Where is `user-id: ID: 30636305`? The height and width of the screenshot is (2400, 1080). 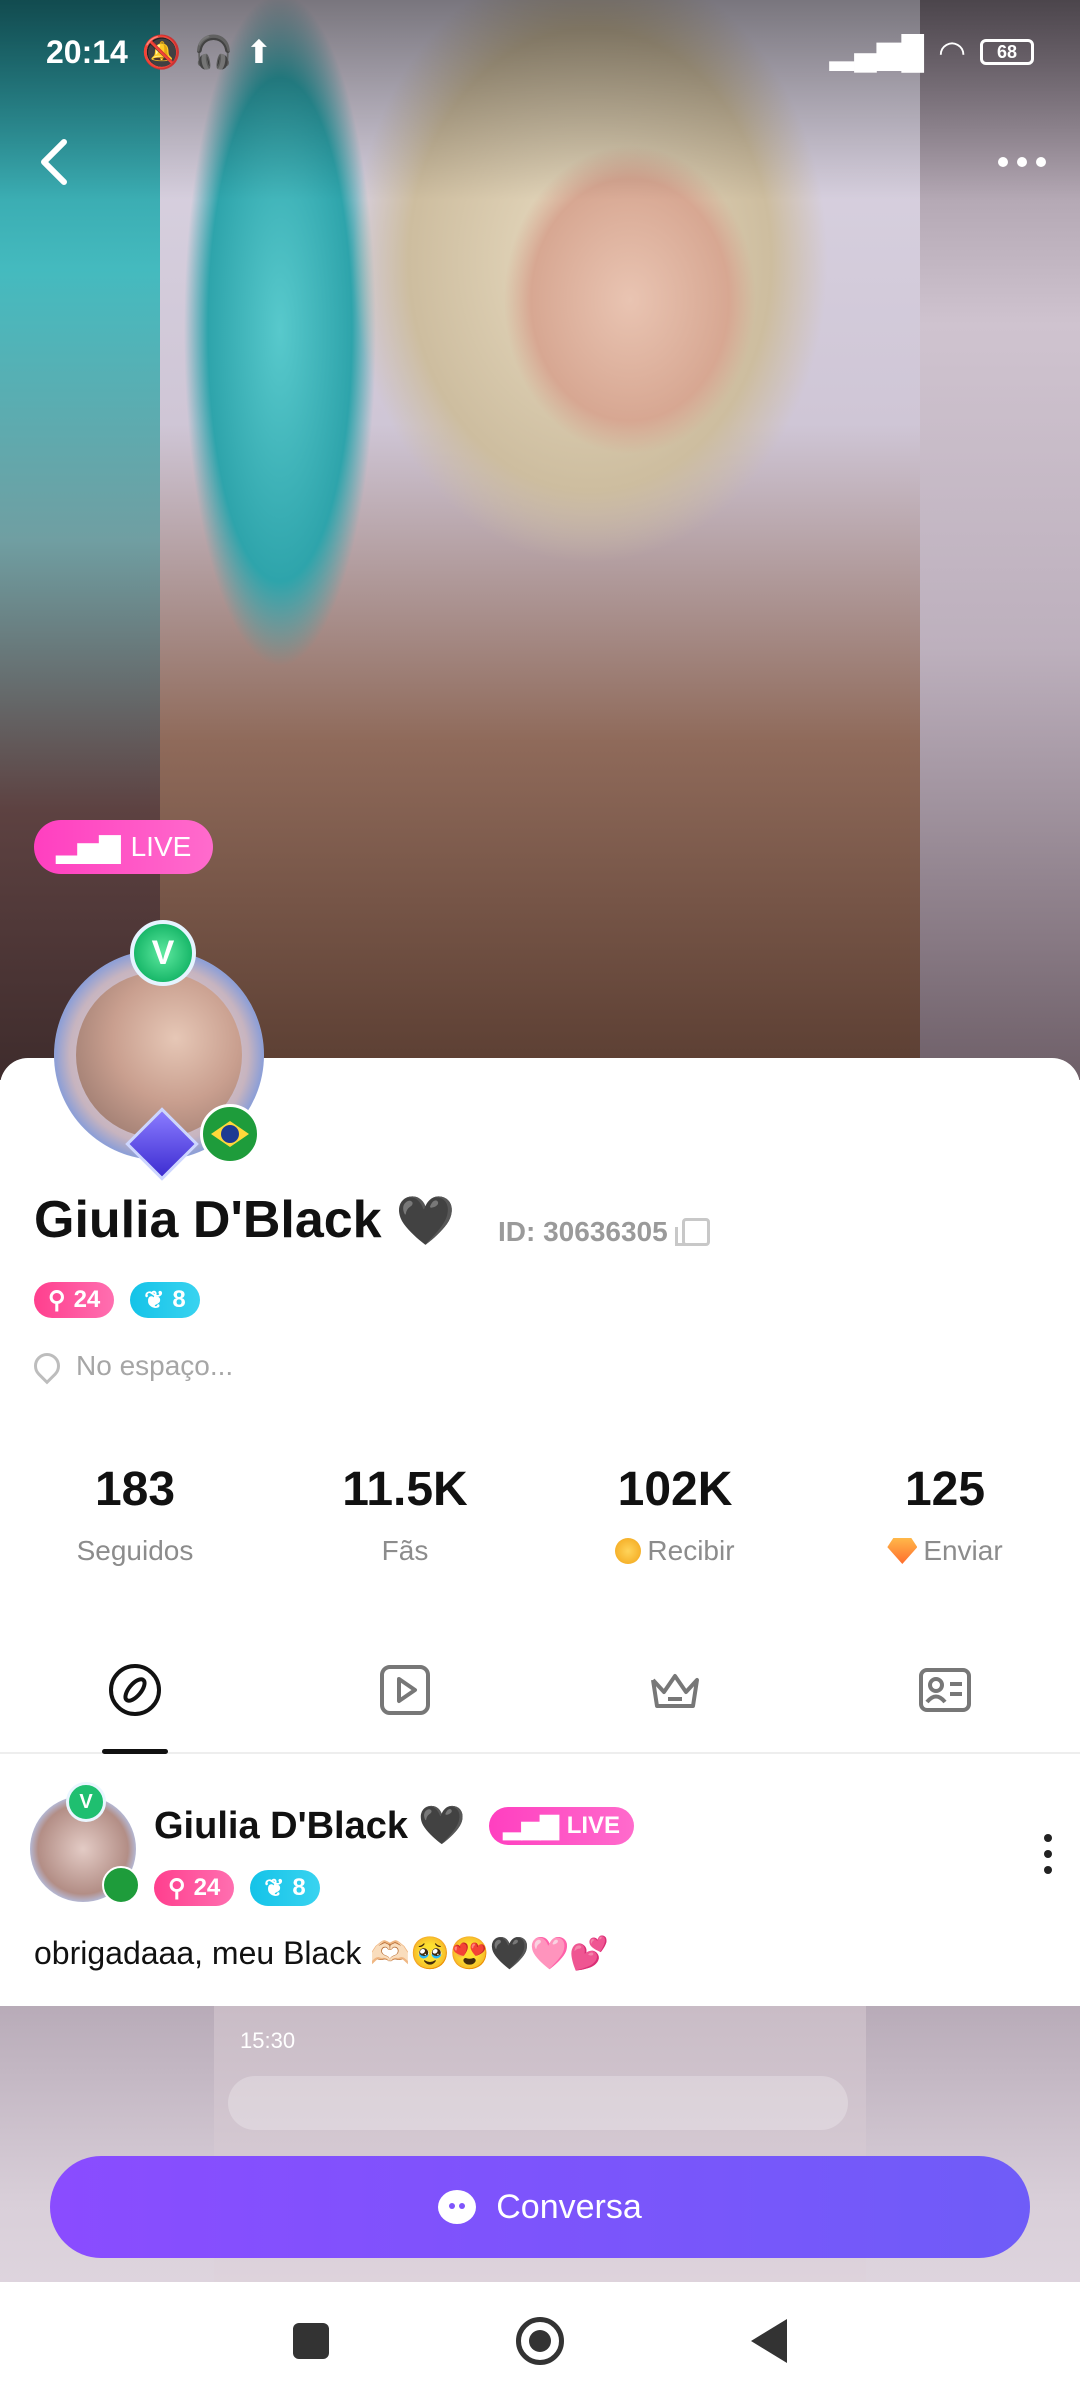
user-id: ID: 30636305 is located at coordinates (604, 1232).